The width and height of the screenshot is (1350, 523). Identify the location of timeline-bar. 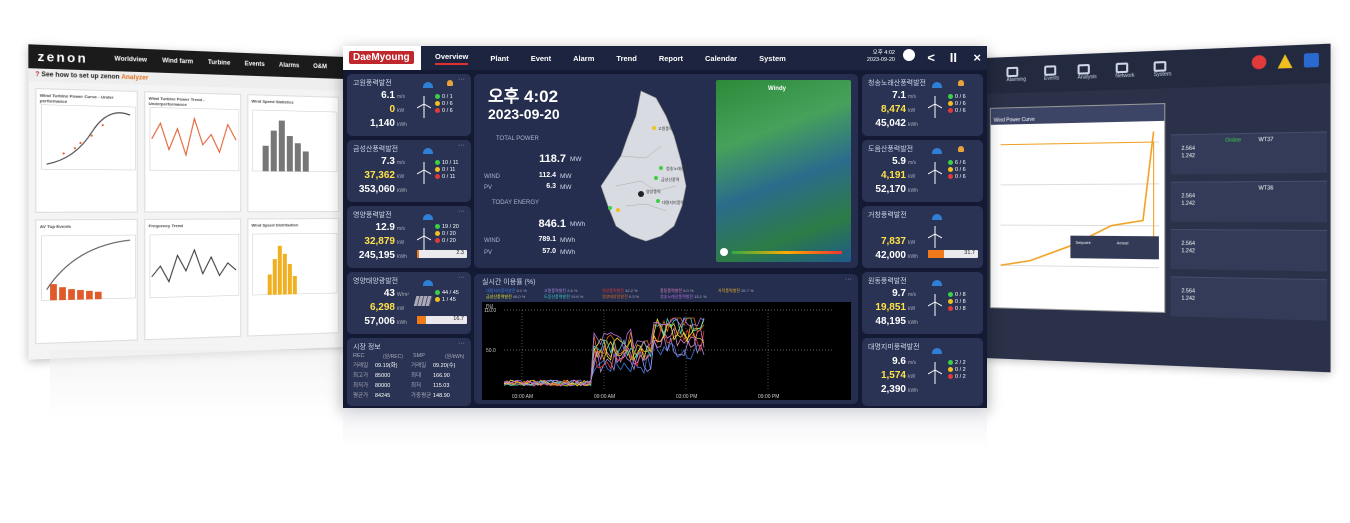
(787, 252).